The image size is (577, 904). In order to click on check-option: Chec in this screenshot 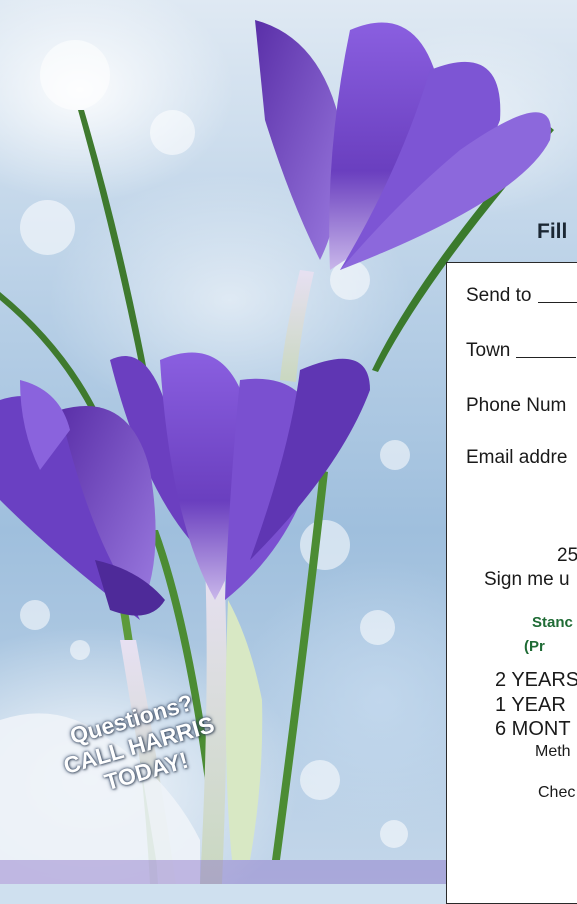, I will do `click(556, 793)`.